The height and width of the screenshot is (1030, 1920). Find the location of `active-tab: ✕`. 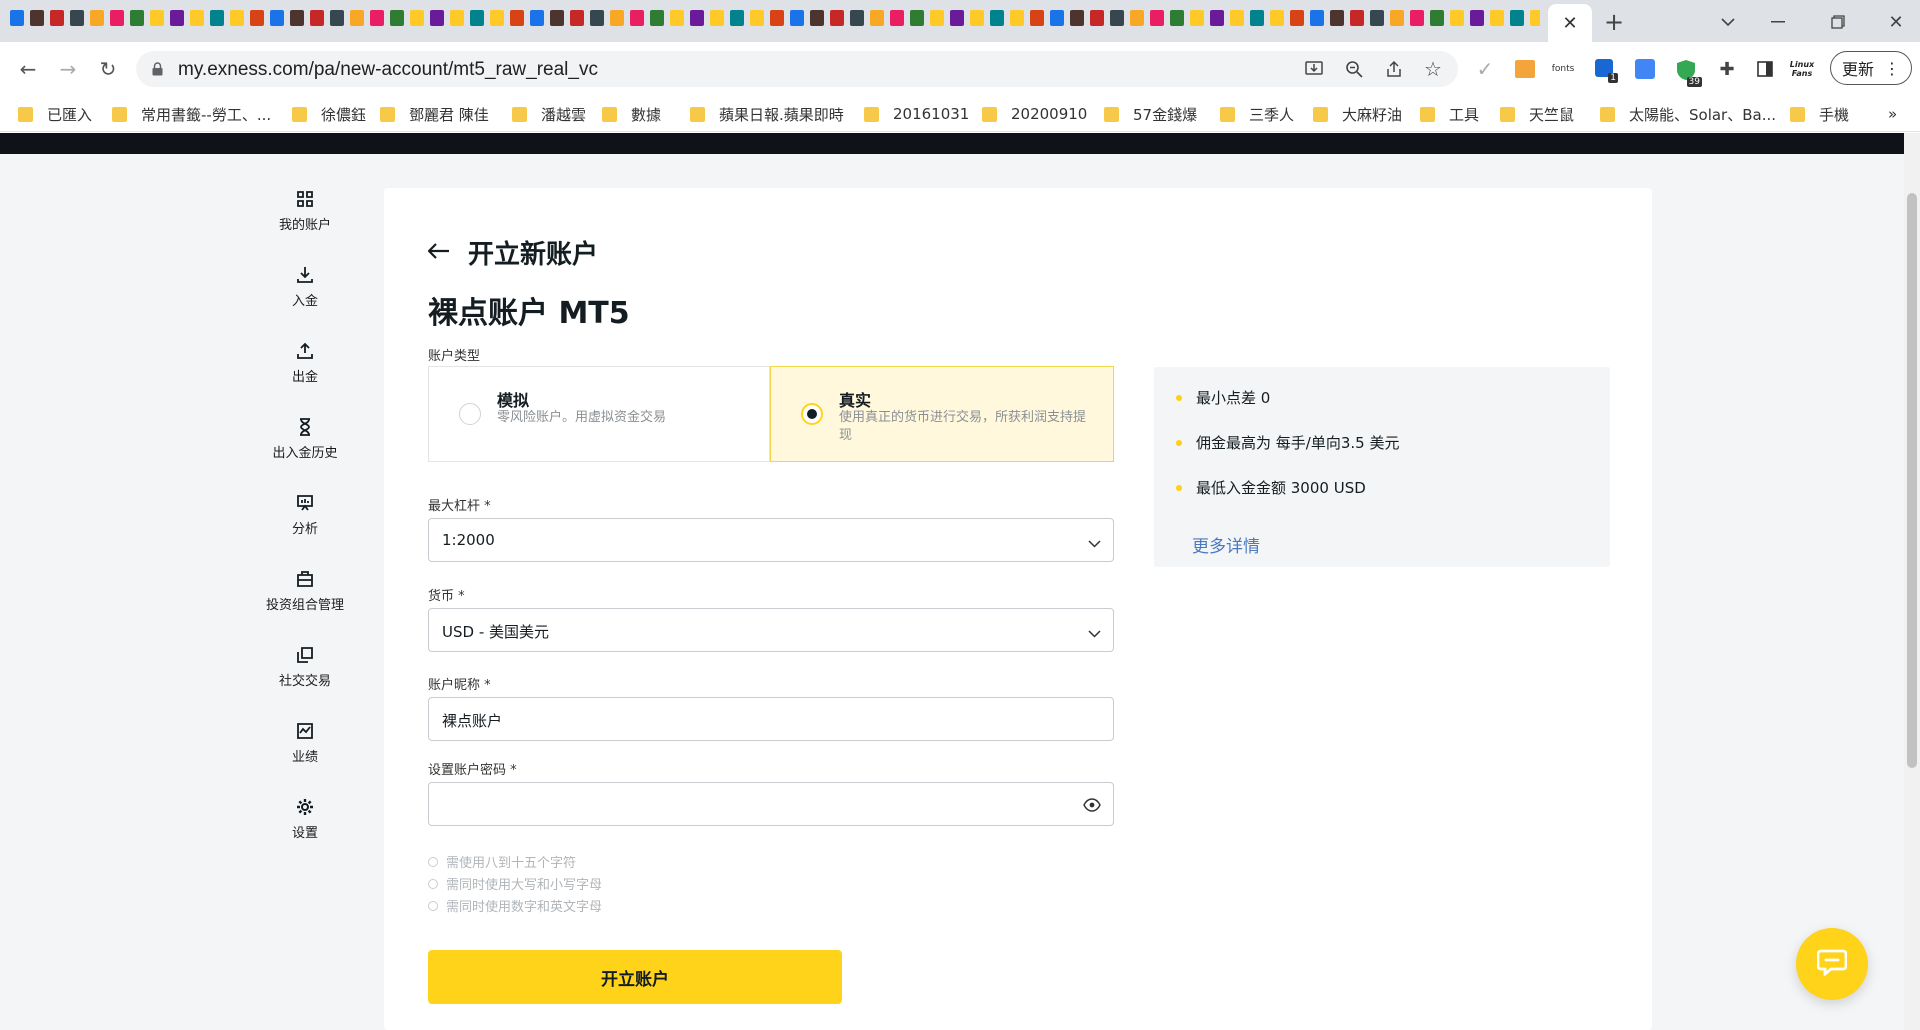

active-tab: ✕ is located at coordinates (1570, 23).